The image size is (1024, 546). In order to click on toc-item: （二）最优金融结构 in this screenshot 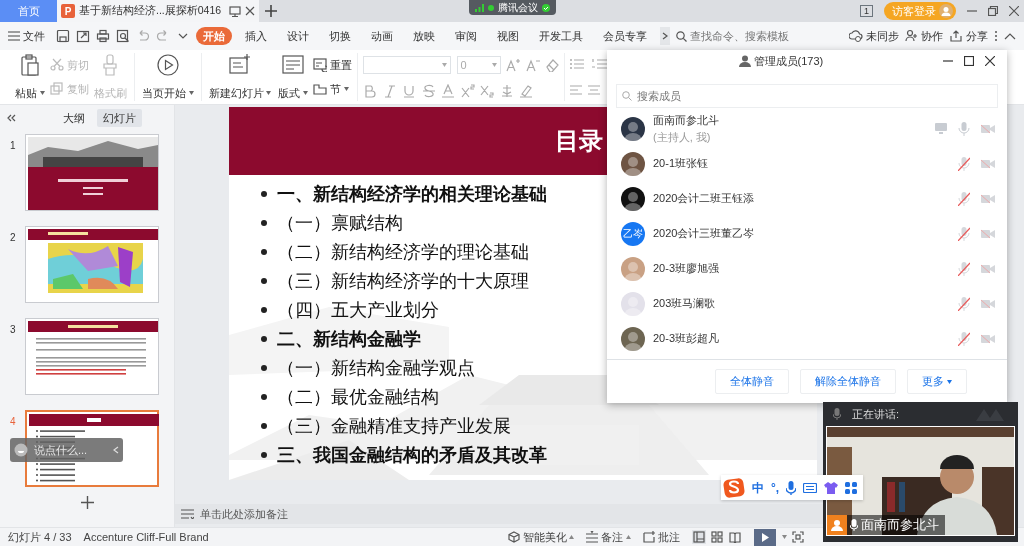, I will do `click(358, 397)`.